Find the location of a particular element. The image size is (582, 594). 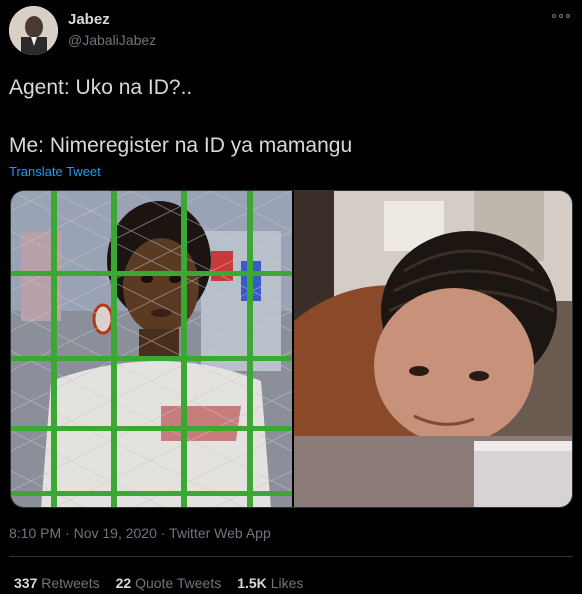

tweet-text-line: Me: Nimeregister na ID ya mamangu is located at coordinates (181, 145).